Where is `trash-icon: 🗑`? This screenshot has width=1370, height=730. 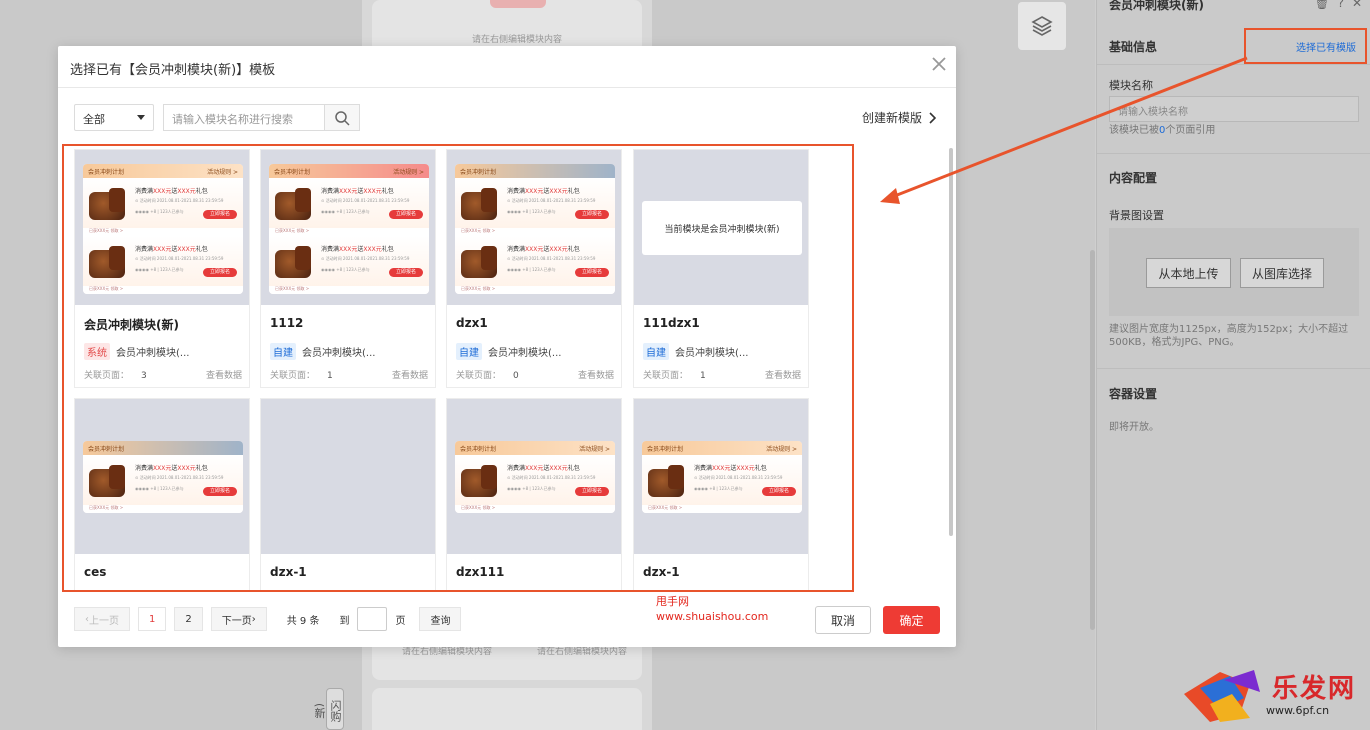
trash-icon: 🗑 is located at coordinates (1321, 5).